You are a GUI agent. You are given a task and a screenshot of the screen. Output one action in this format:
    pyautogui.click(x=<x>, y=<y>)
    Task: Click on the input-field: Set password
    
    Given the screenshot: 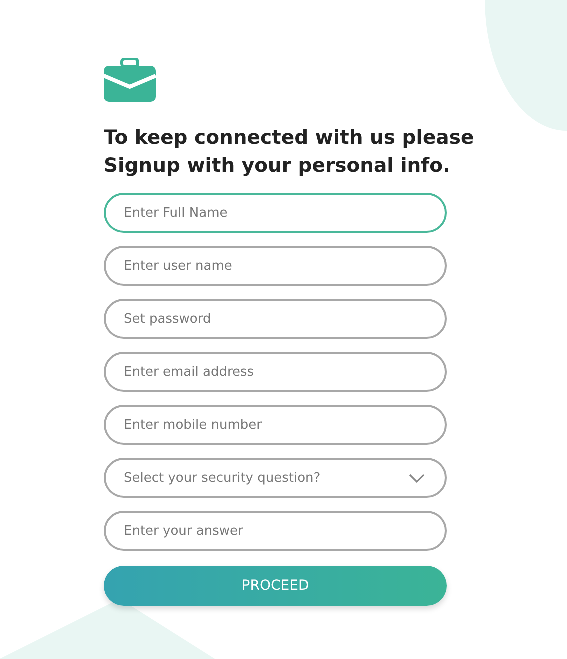 What is the action you would take?
    pyautogui.click(x=275, y=319)
    